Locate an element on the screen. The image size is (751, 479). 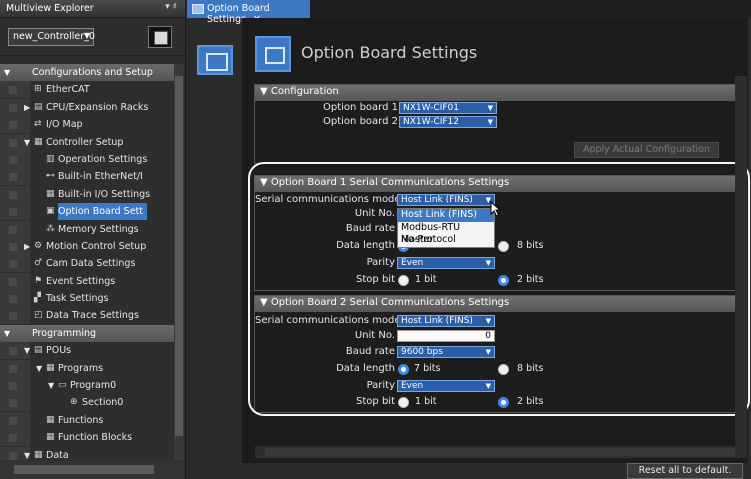
explorer-pin-controls: ▾ ♯ is located at coordinates (171, 7).